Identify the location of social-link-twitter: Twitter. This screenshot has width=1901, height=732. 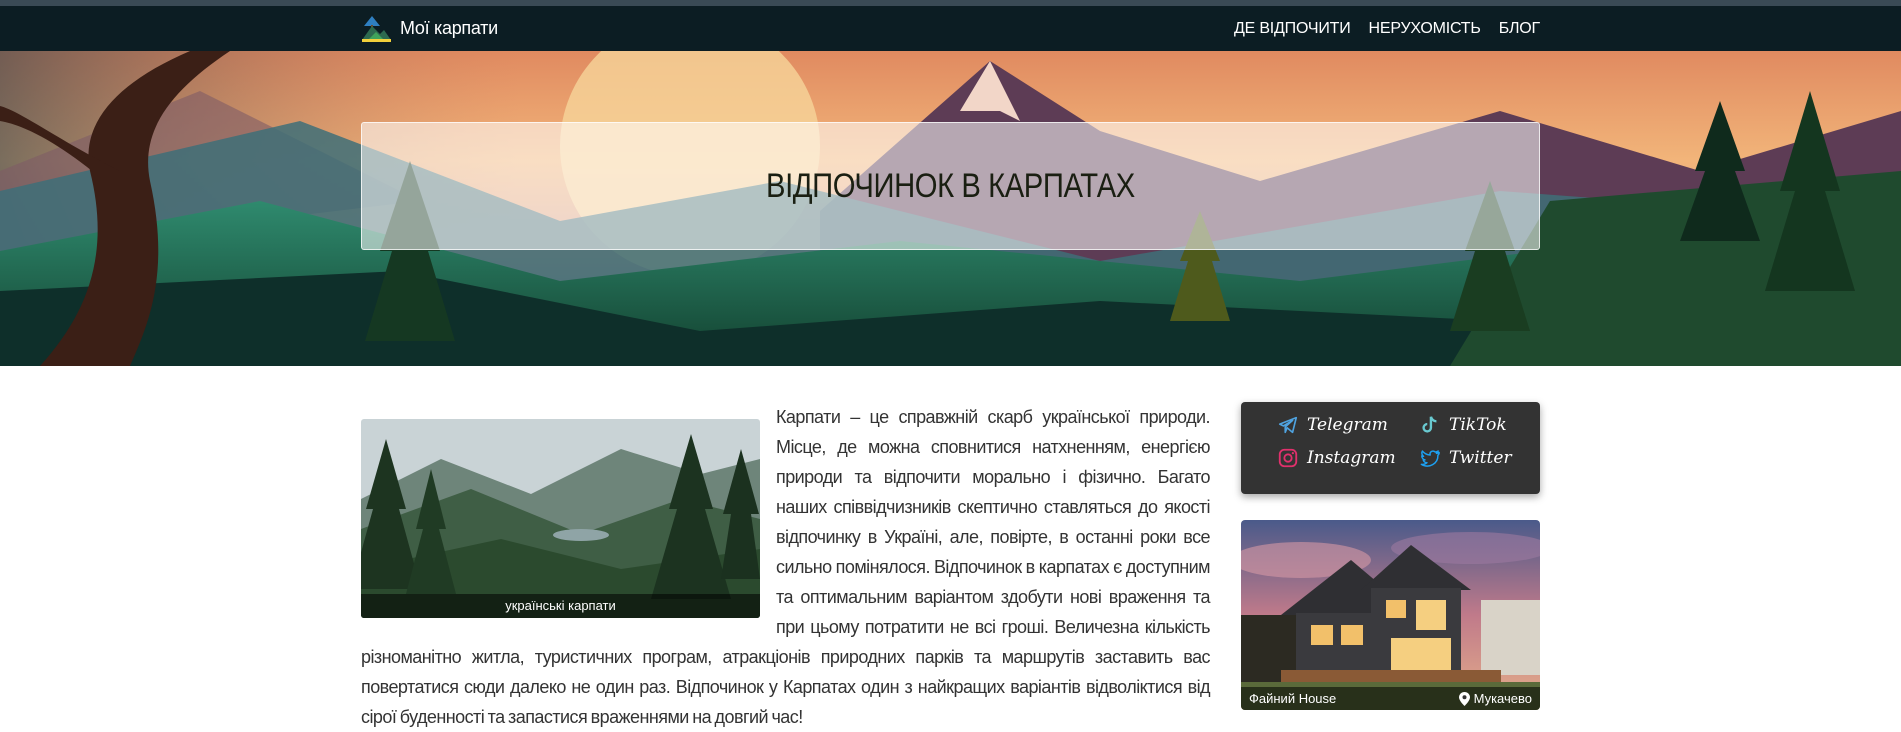
(1465, 458).